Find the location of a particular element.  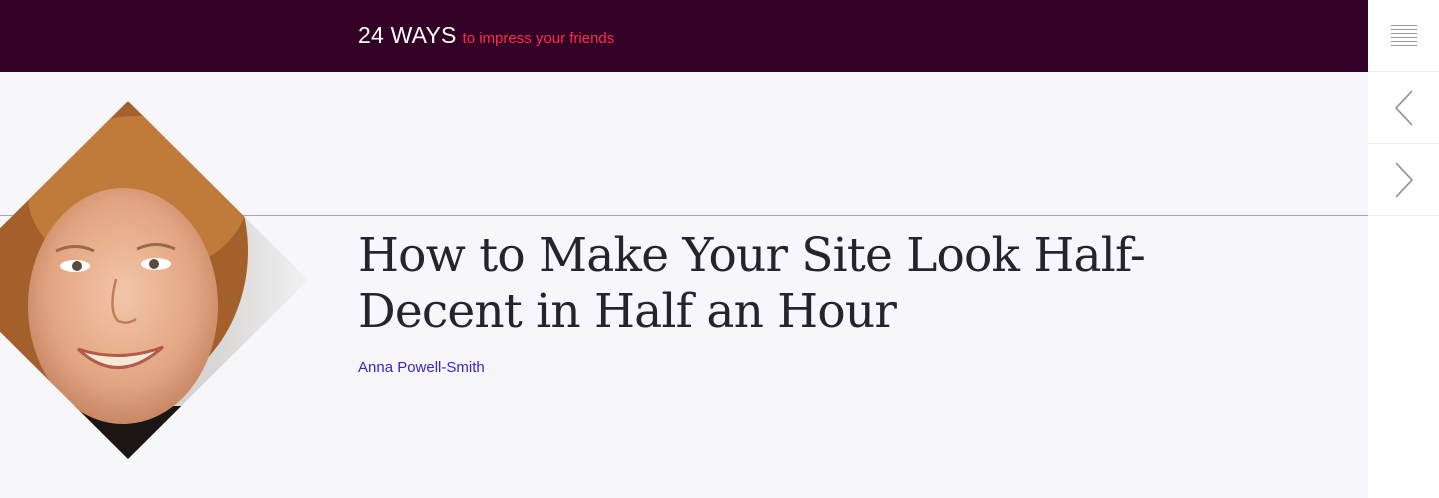

chevron-left-icon is located at coordinates (1403, 107).